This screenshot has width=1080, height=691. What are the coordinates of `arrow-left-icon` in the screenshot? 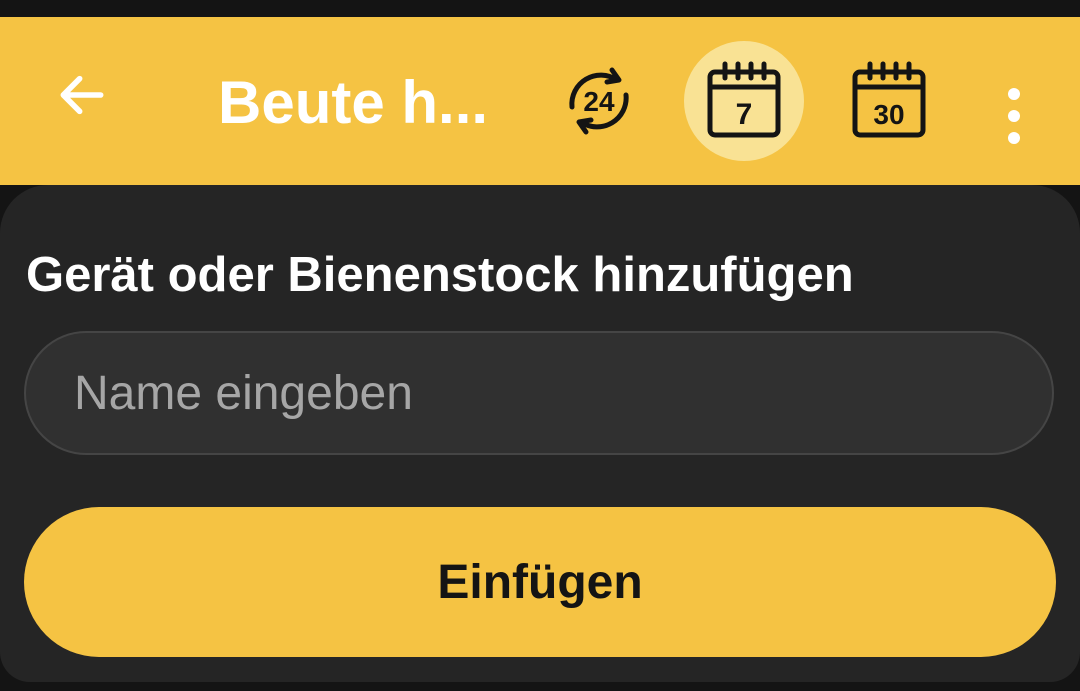 It's located at (82, 95).